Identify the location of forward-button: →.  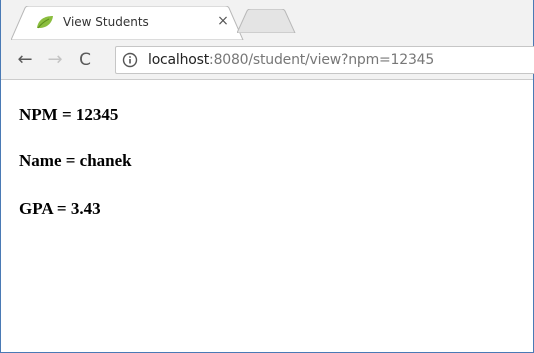
(55, 60).